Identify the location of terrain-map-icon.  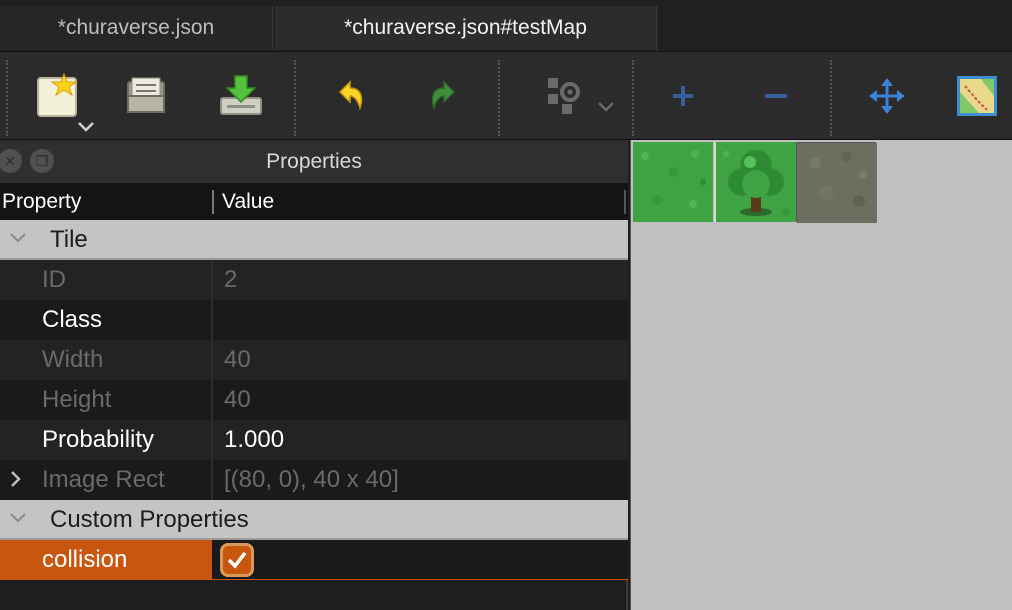
(977, 96).